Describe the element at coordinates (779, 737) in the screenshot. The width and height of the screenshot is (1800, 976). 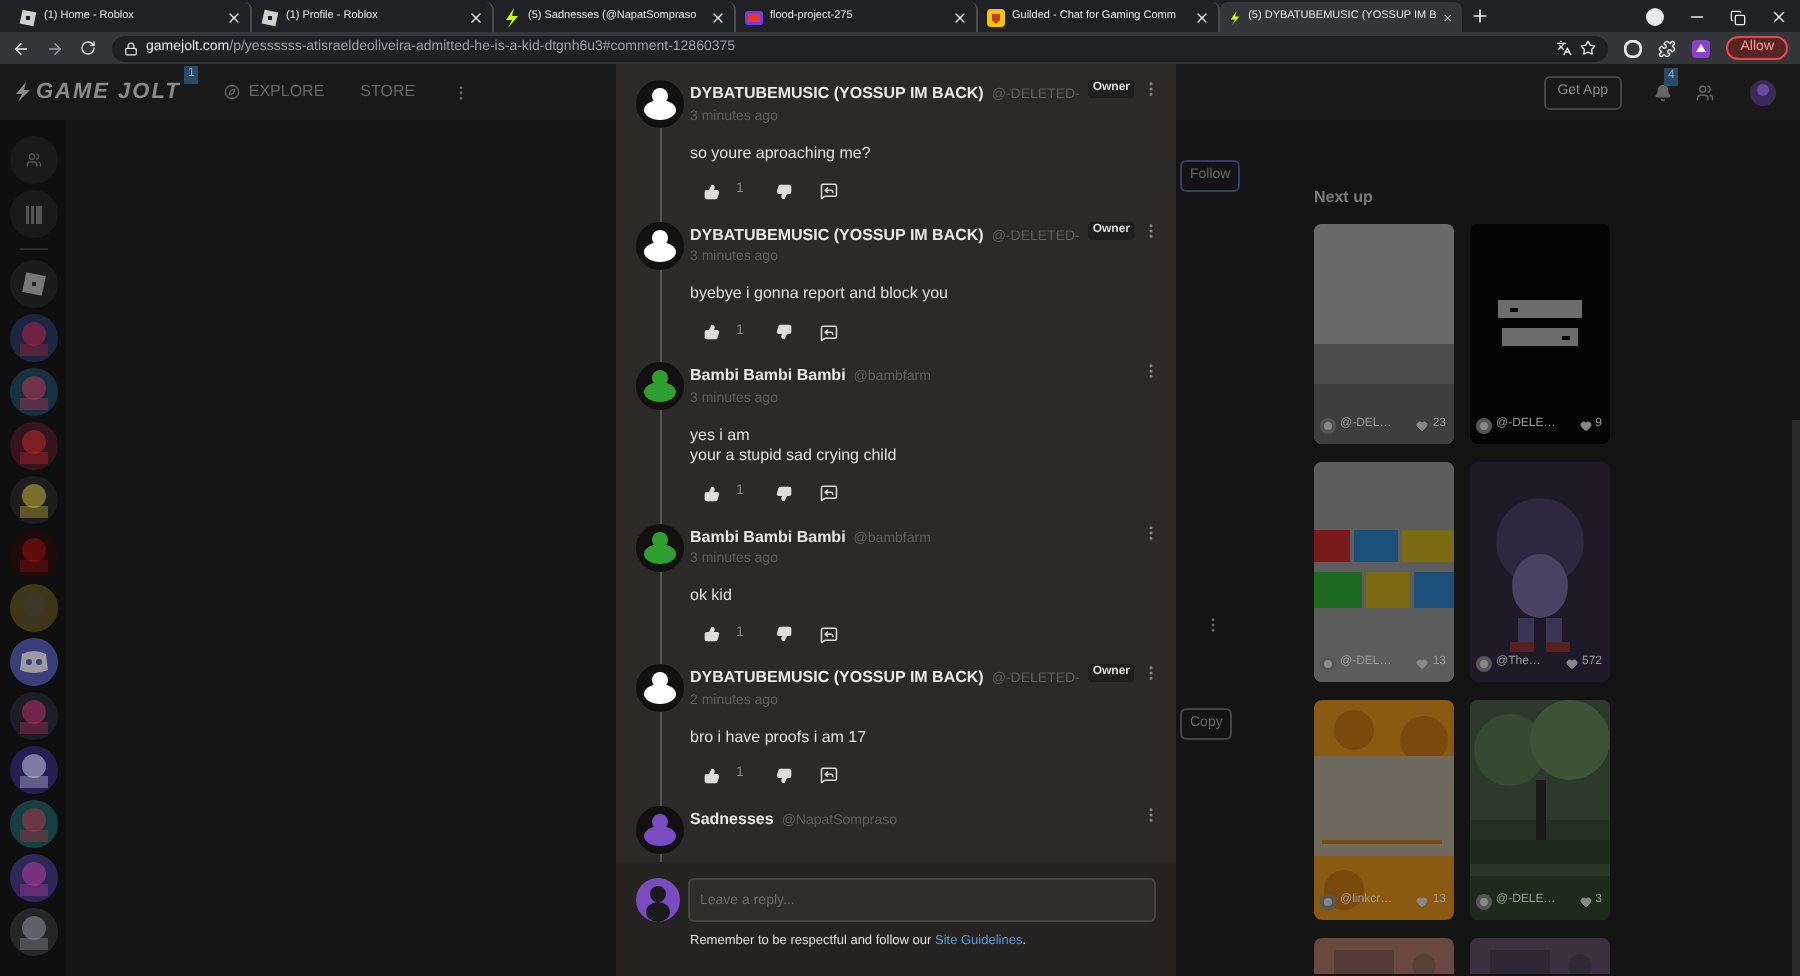
I see `comment-text: bro i have proofs i am 17` at that location.